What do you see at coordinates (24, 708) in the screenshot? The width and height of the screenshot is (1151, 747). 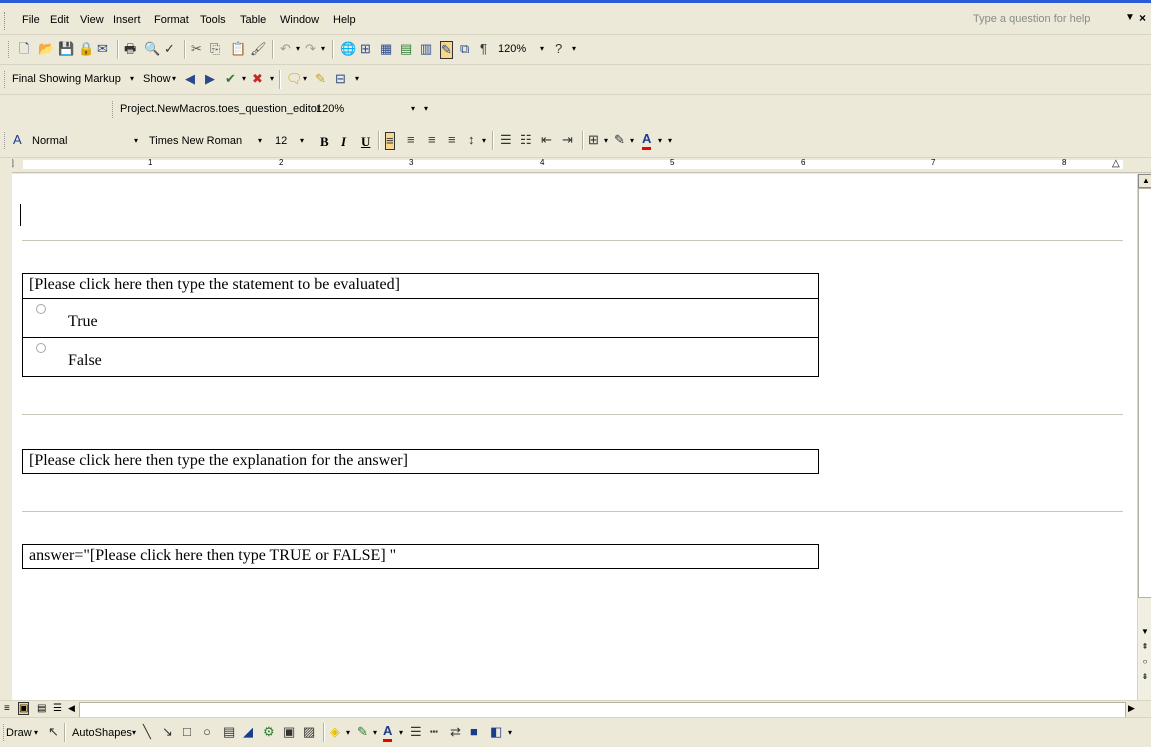 I see `web-layout-view-icon: ▣` at bounding box center [24, 708].